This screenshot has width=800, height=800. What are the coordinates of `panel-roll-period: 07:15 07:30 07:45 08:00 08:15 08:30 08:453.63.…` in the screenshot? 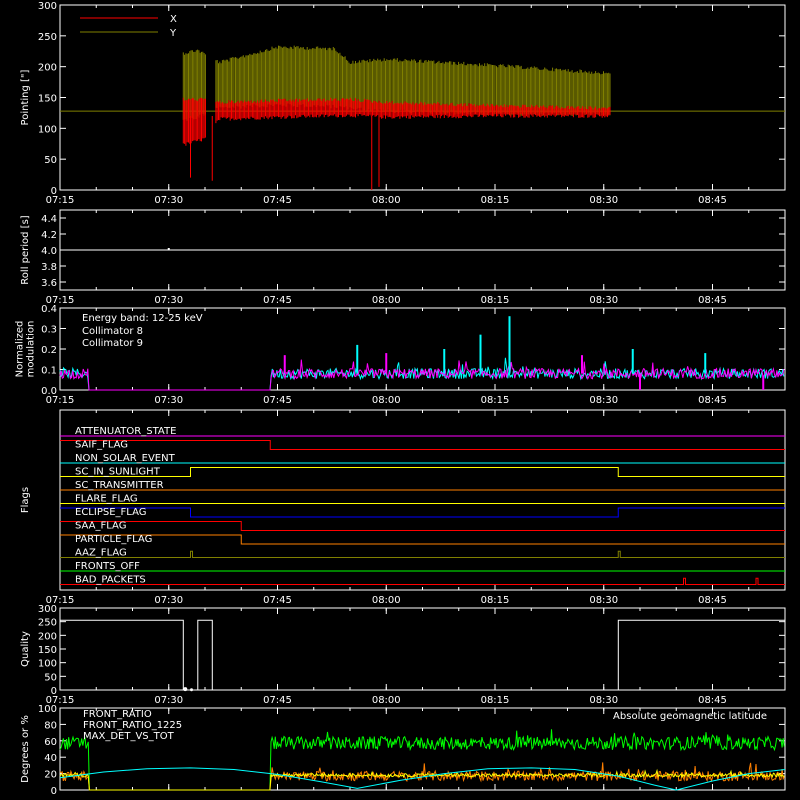 It's located at (403, 257).